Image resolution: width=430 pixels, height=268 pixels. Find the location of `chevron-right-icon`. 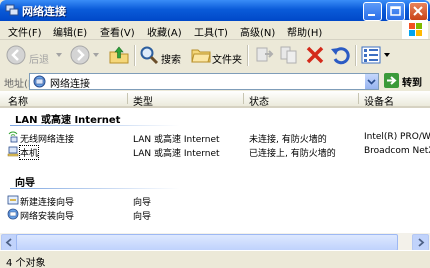

chevron-right-icon is located at coordinates (421, 242).